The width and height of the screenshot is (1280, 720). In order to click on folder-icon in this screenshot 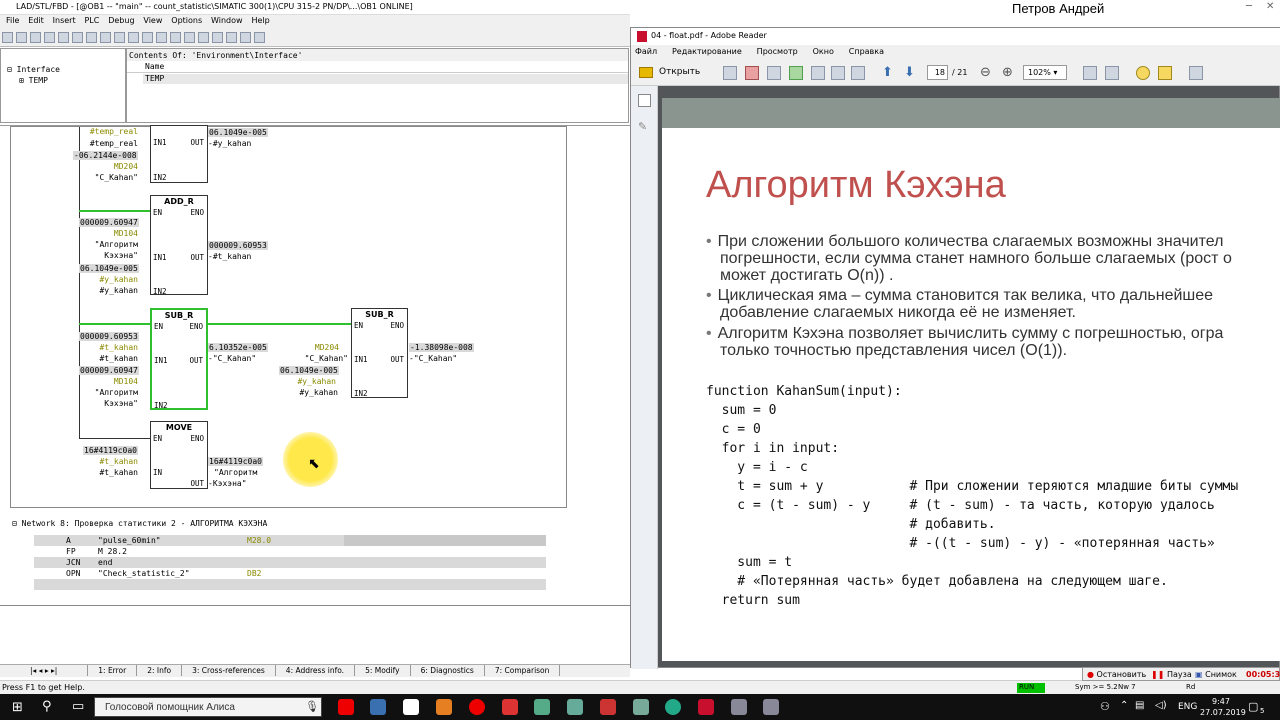, I will do `click(646, 72)`.